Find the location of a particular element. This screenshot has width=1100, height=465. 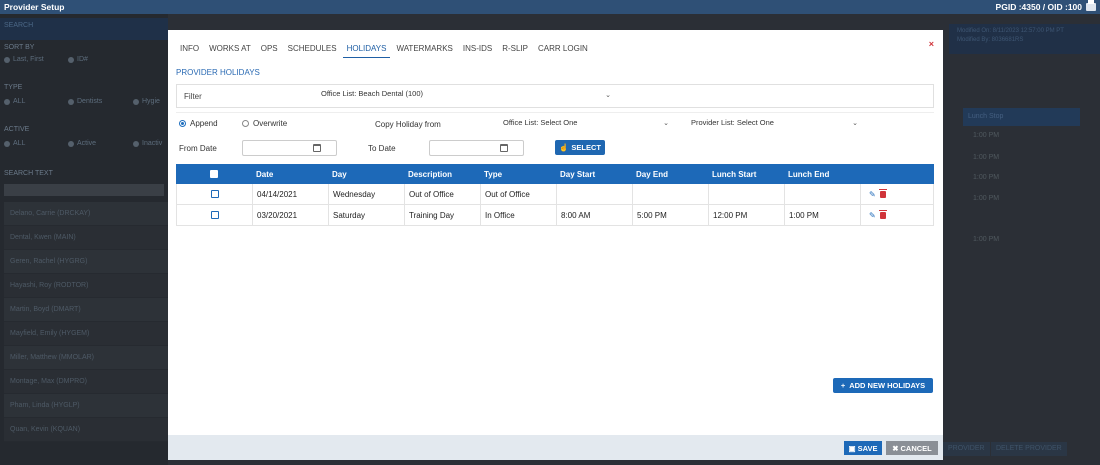

column-header-day: Day is located at coordinates (366, 174).